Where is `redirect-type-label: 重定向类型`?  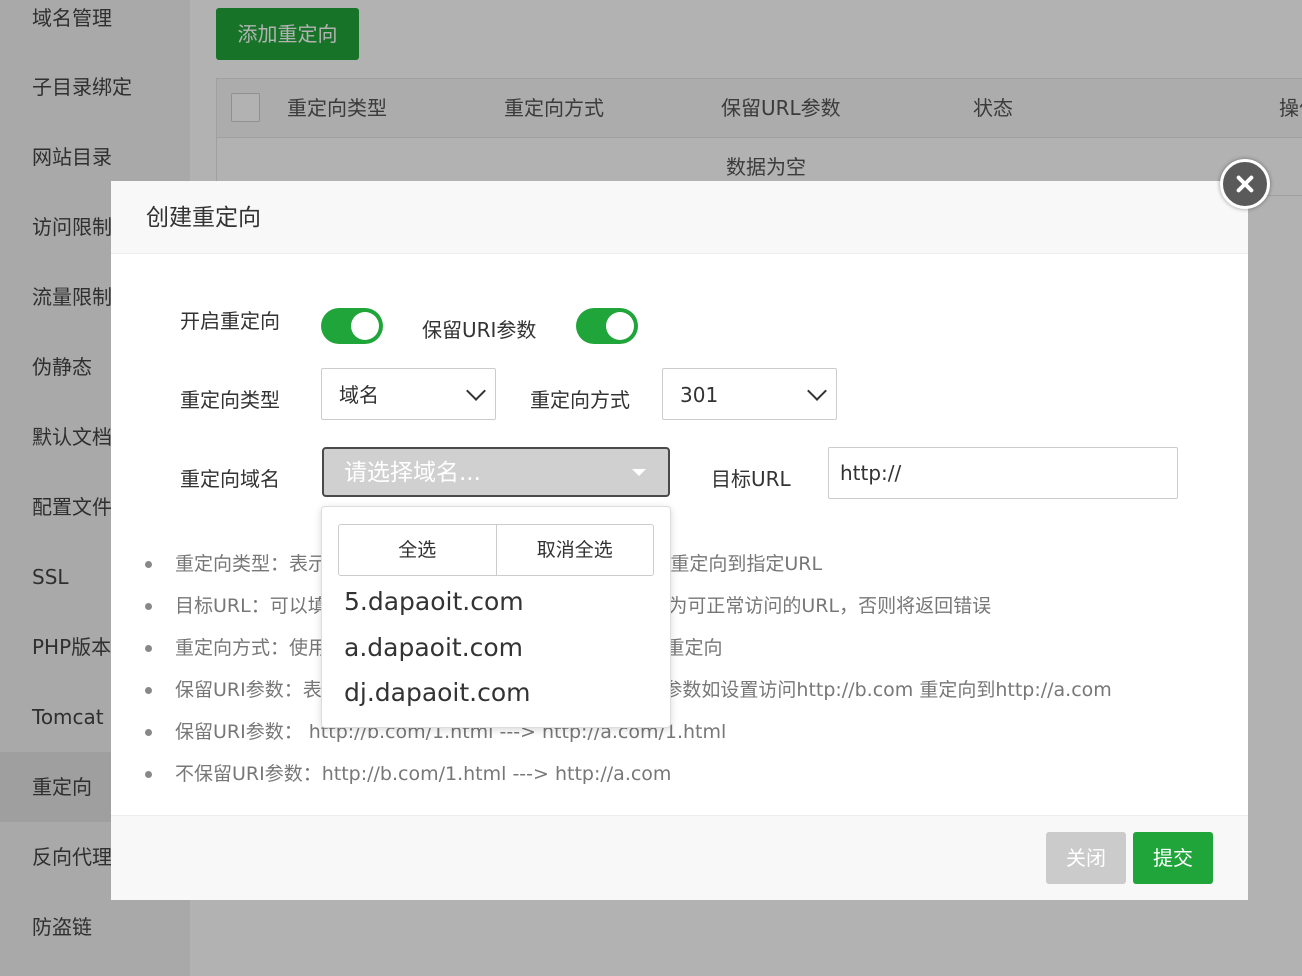 redirect-type-label: 重定向类型 is located at coordinates (230, 400).